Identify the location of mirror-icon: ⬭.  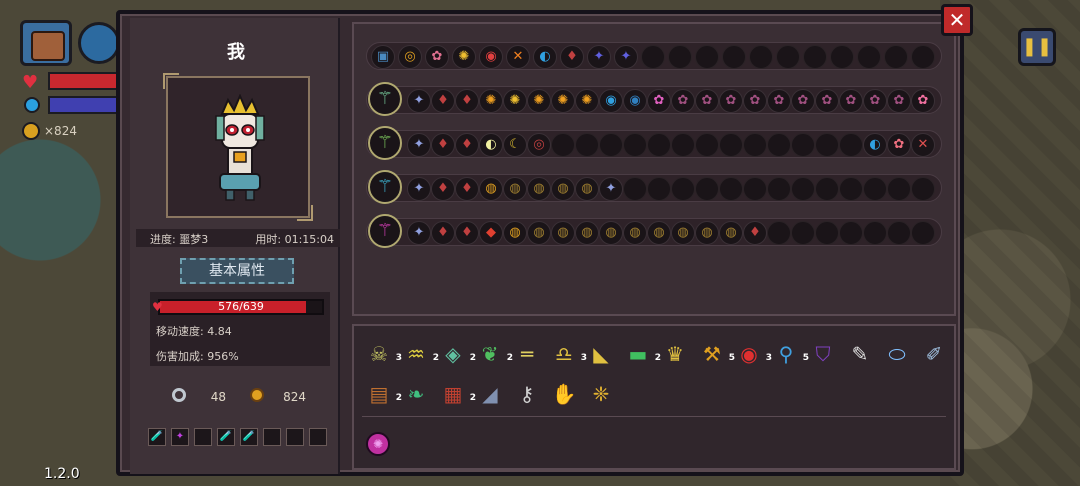
(897, 355).